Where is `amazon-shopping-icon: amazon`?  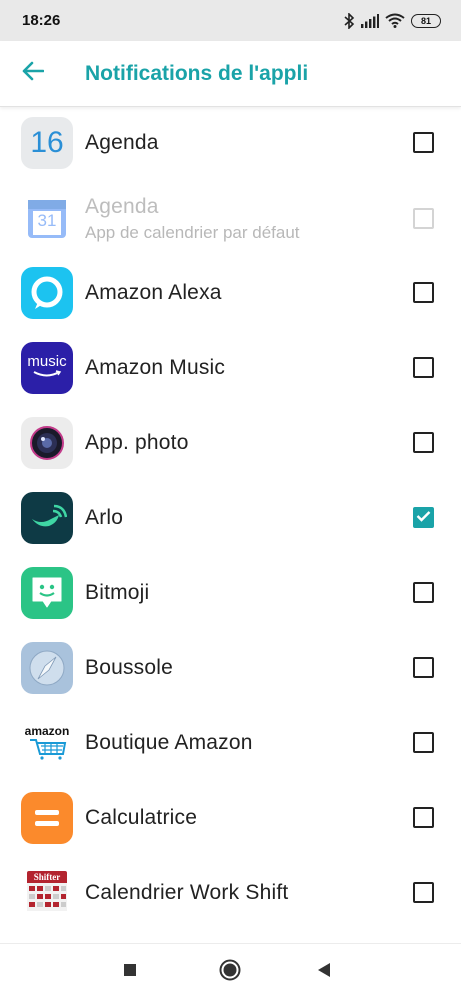 amazon-shopping-icon: amazon is located at coordinates (47, 742).